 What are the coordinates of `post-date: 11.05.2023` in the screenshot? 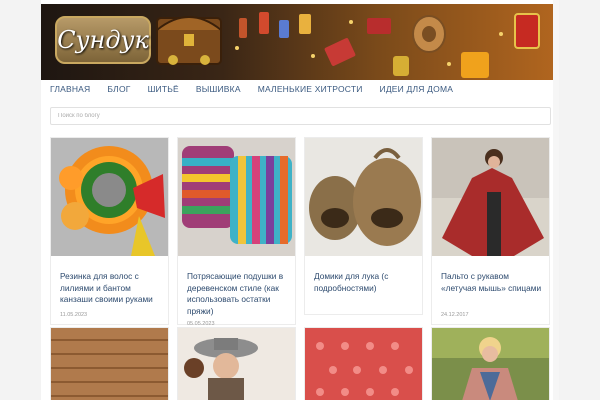 It's located at (74, 315).